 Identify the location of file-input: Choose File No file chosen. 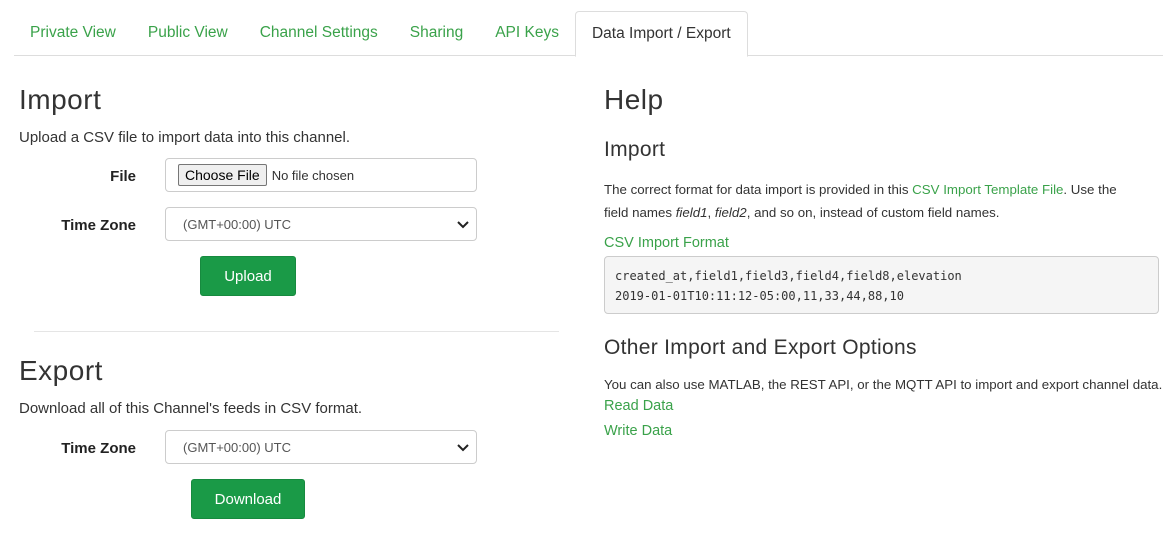
(321, 175).